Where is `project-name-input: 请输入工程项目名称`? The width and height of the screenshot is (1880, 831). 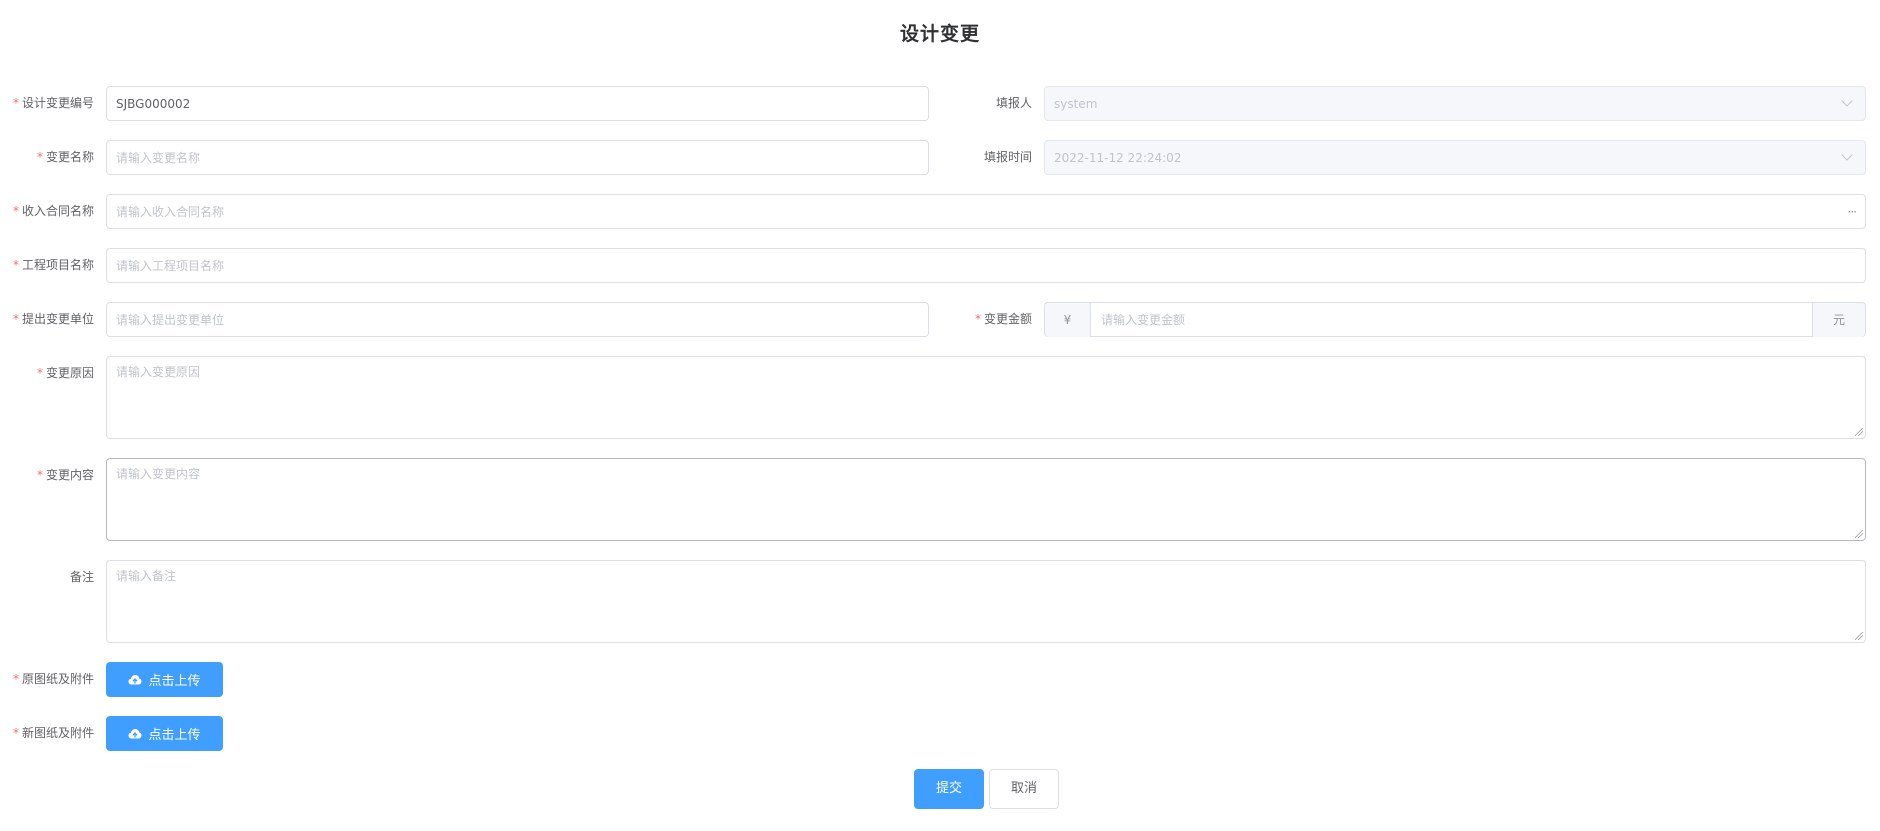 project-name-input: 请输入工程项目名称 is located at coordinates (986, 265).